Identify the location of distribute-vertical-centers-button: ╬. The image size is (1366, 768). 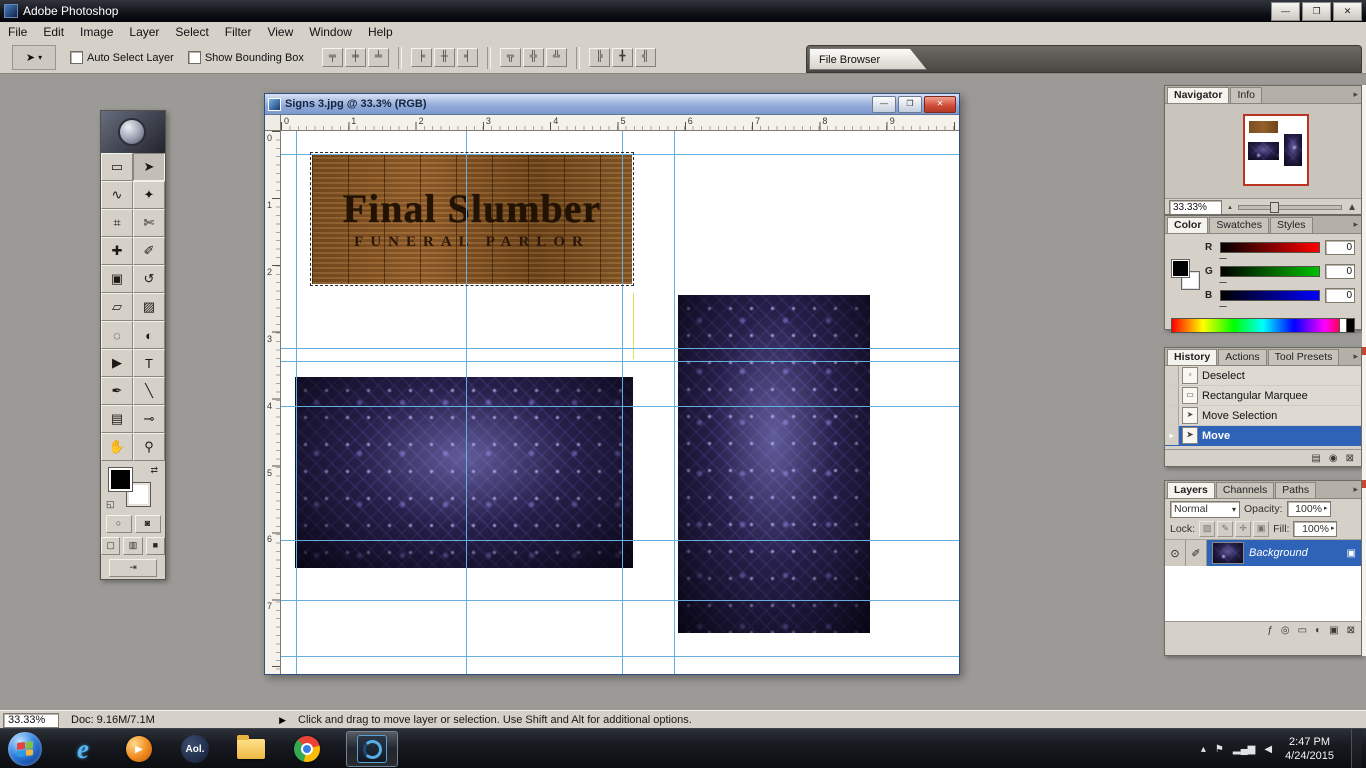
(533, 57).